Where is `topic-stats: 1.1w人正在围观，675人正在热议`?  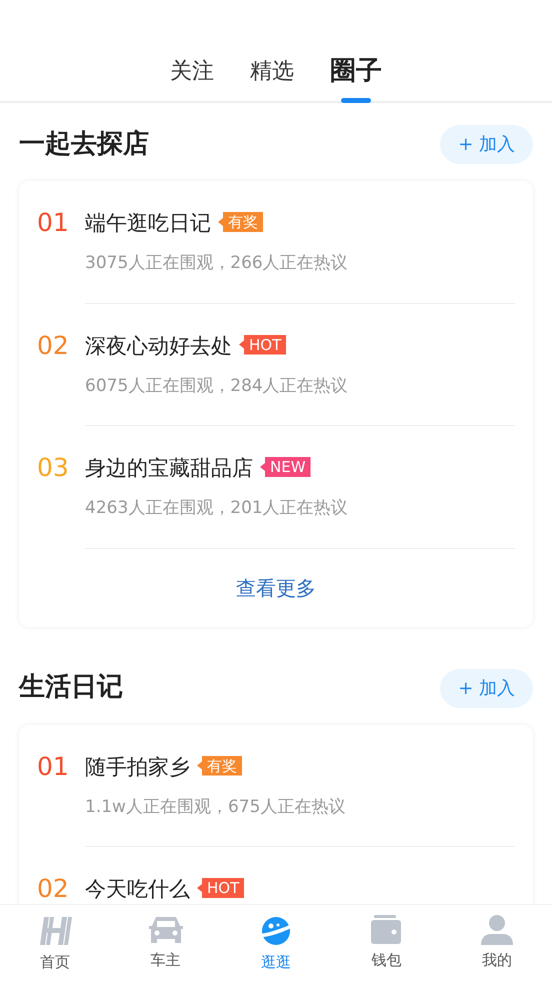
topic-stats: 1.1w人正在围观，675人正在热议 is located at coordinates (215, 807).